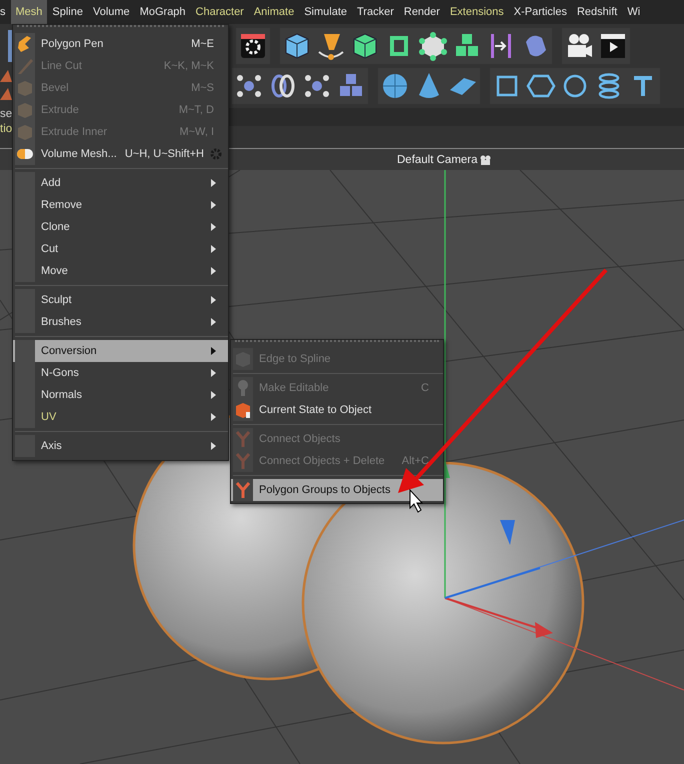 The width and height of the screenshot is (684, 764). What do you see at coordinates (67, 12) in the screenshot?
I see `menu-bar-item: Spline` at bounding box center [67, 12].